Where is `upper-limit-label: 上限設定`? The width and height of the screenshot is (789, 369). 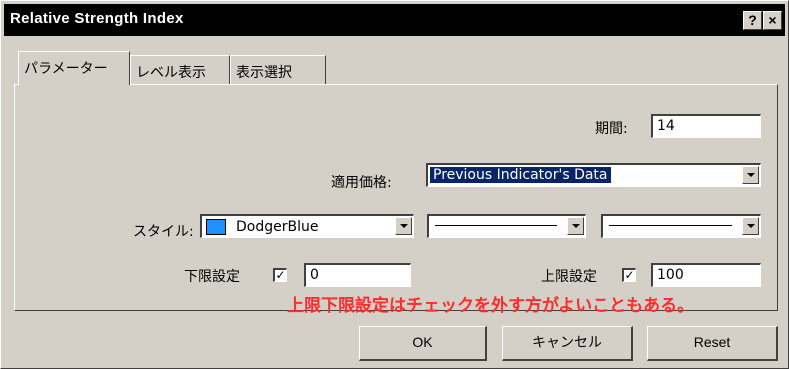
upper-limit-label: 上限設定 is located at coordinates (569, 277).